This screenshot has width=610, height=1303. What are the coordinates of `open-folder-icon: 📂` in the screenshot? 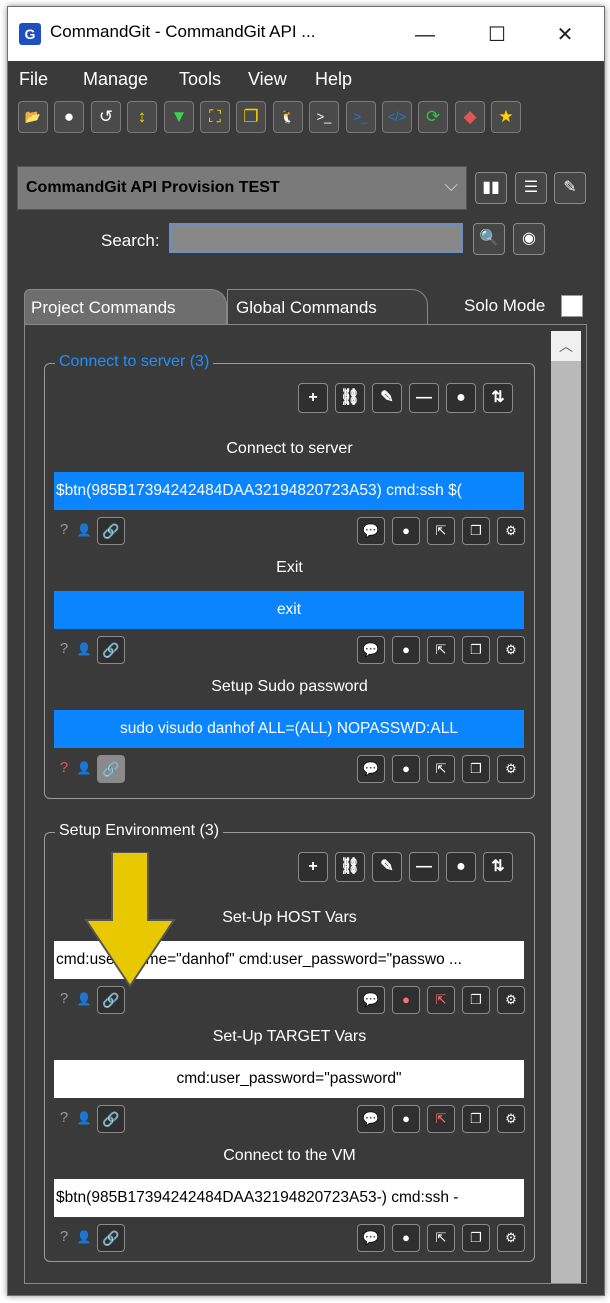 It's located at (33, 117).